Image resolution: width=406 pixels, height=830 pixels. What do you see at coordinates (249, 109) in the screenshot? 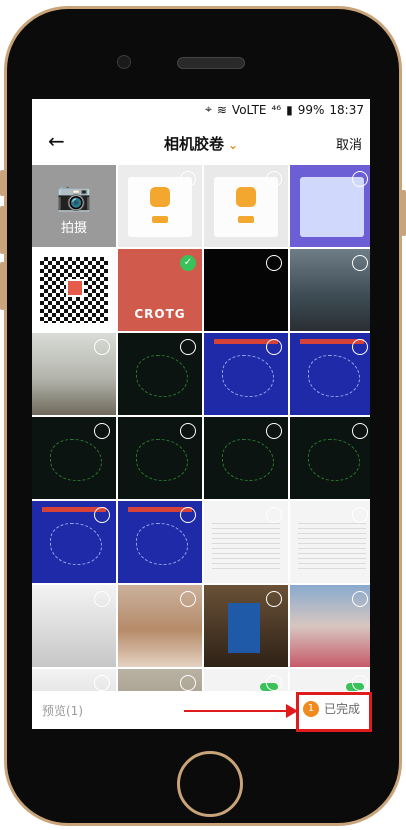
I see `volte-label: VoLTE` at bounding box center [249, 109].